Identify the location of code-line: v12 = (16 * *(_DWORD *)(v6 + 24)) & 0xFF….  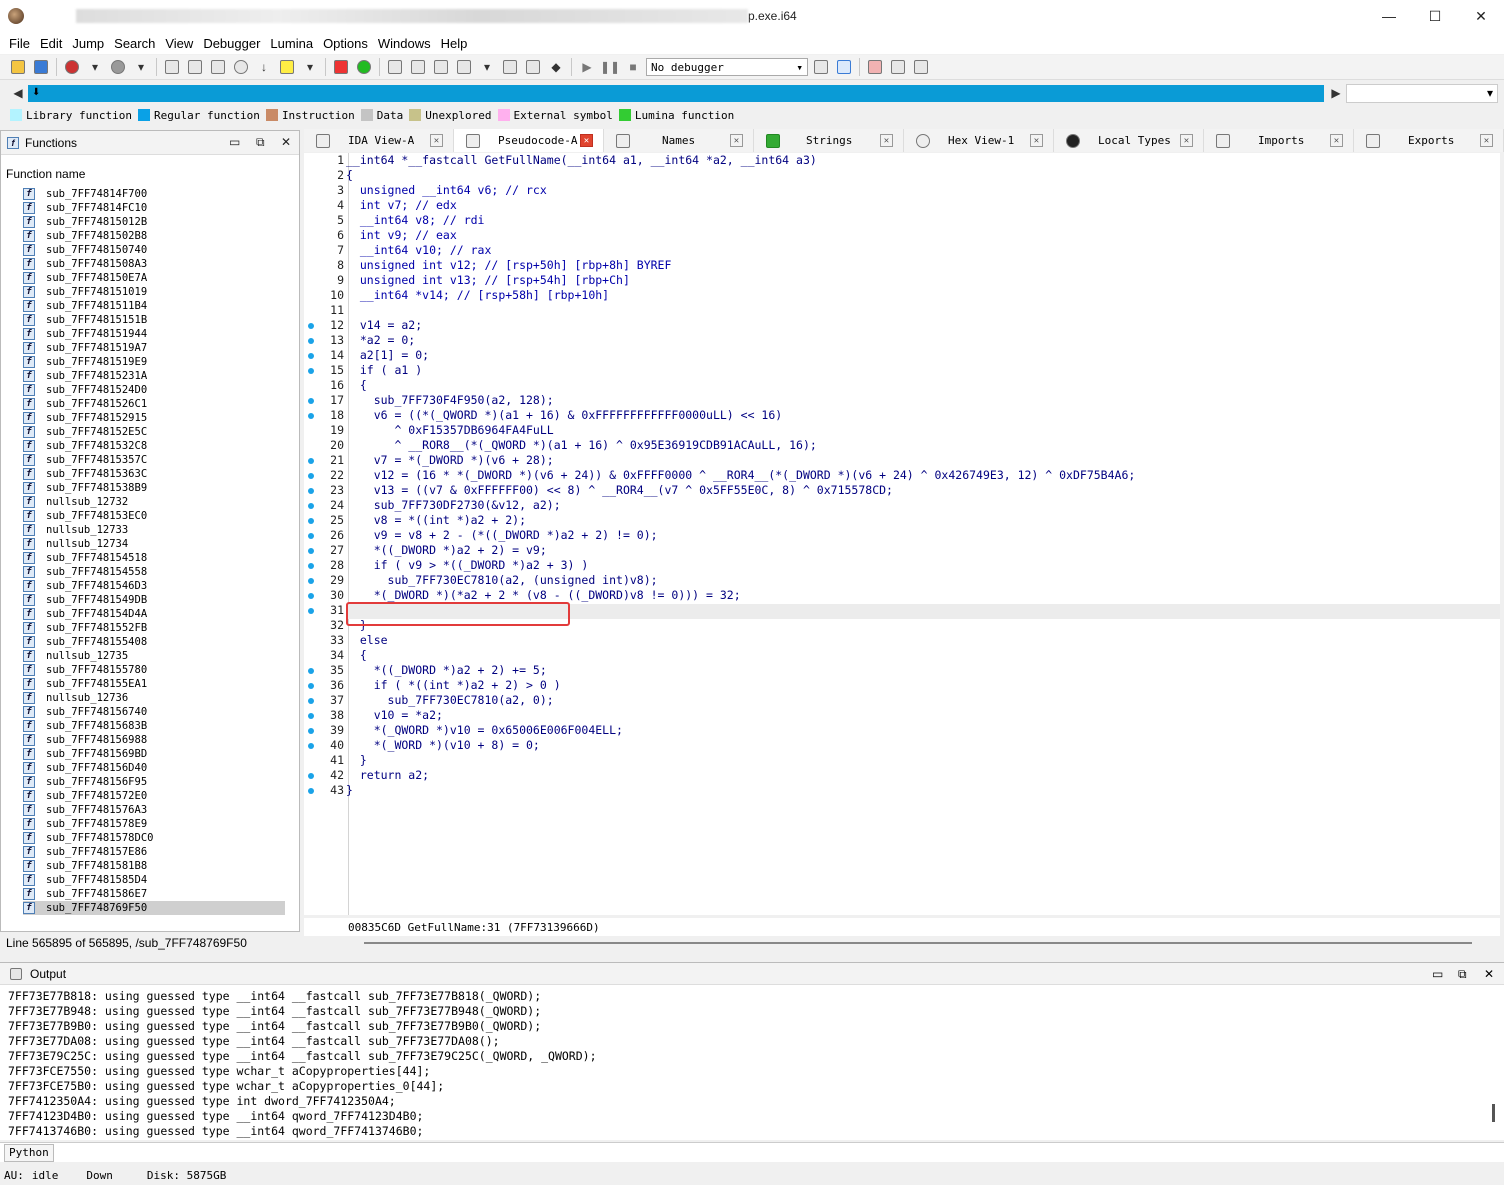
(741, 475).